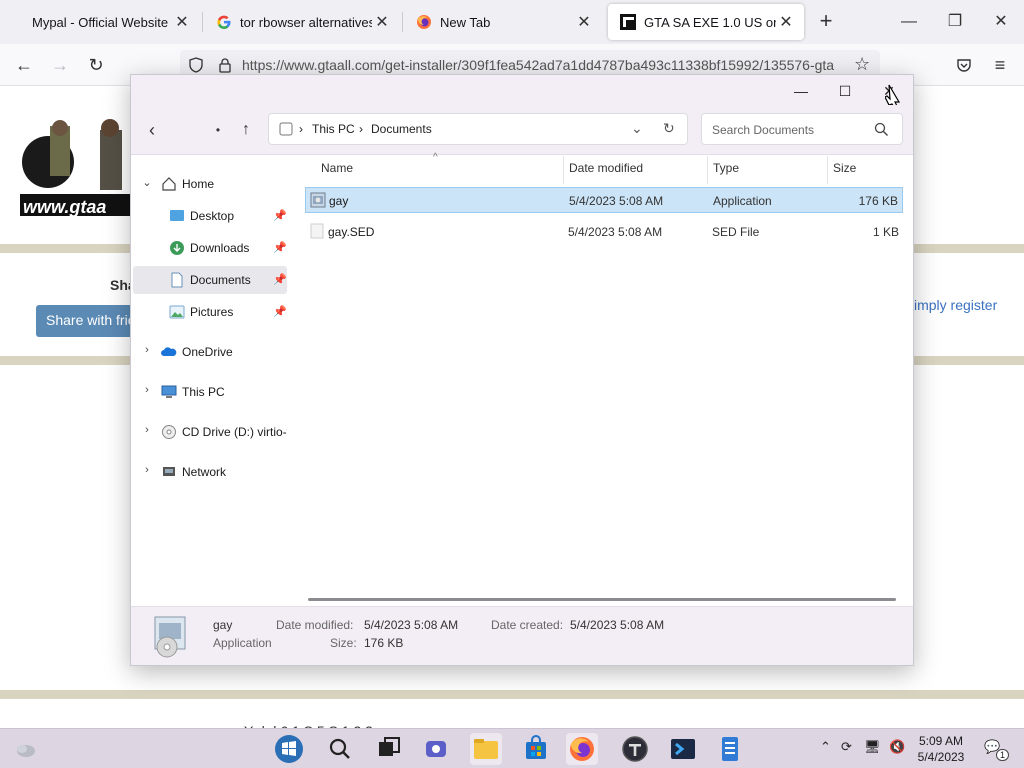 This screenshot has height=768, width=1024. Describe the element at coordinates (436, 749) in the screenshot. I see `meet-icon` at that location.